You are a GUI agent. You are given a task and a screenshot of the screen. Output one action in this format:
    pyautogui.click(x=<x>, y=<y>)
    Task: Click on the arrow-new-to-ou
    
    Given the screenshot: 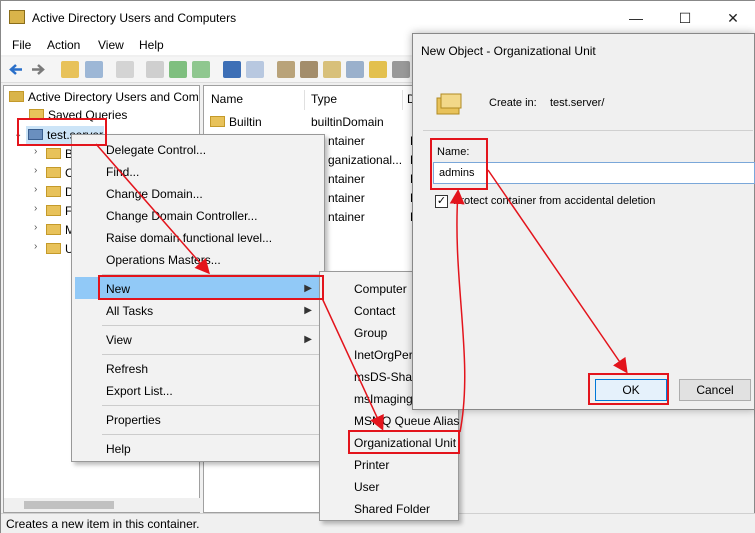 What is the action you would take?
    pyautogui.click(x=352, y=364)
    